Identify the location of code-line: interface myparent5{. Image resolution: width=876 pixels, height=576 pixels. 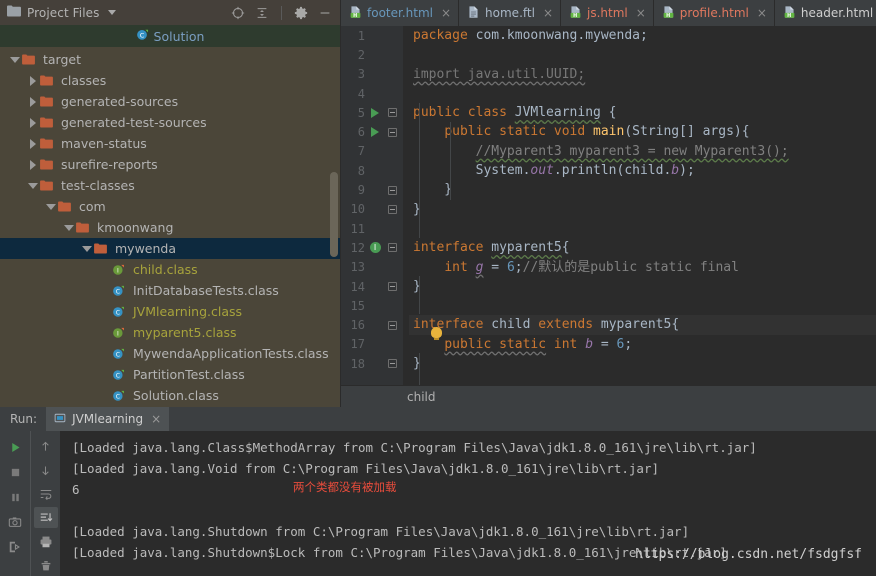
(642, 247).